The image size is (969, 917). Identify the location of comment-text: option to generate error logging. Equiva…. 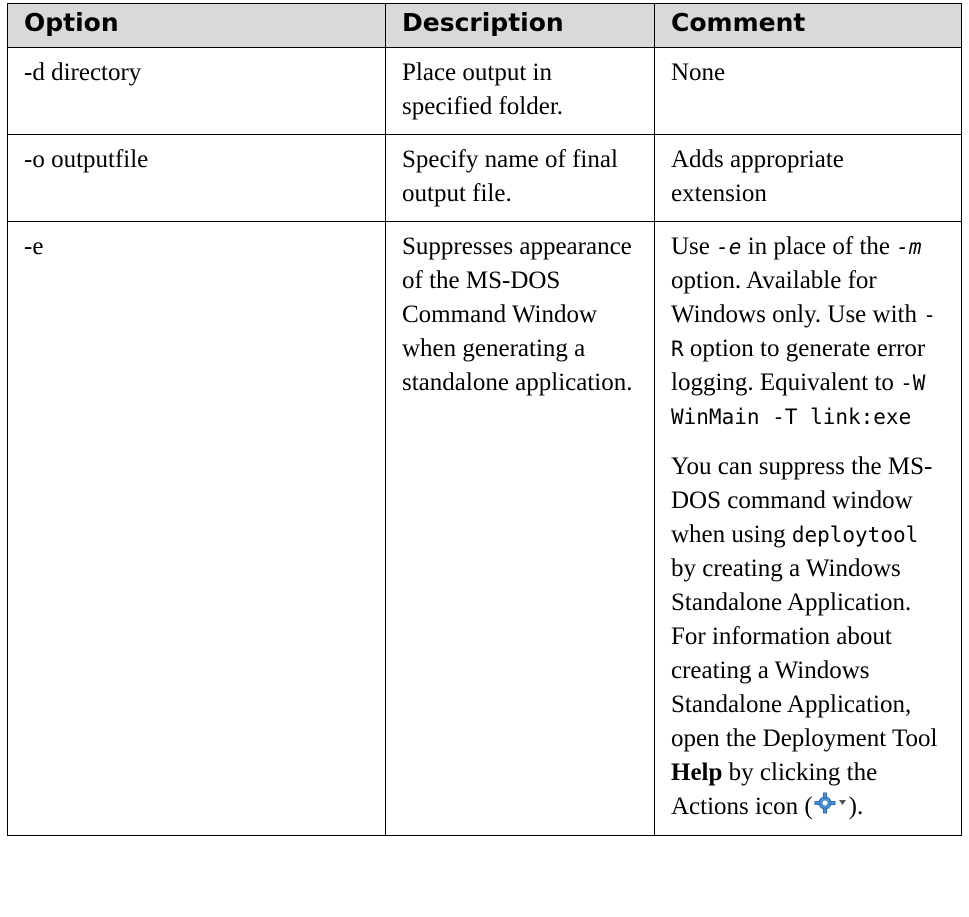
(798, 365).